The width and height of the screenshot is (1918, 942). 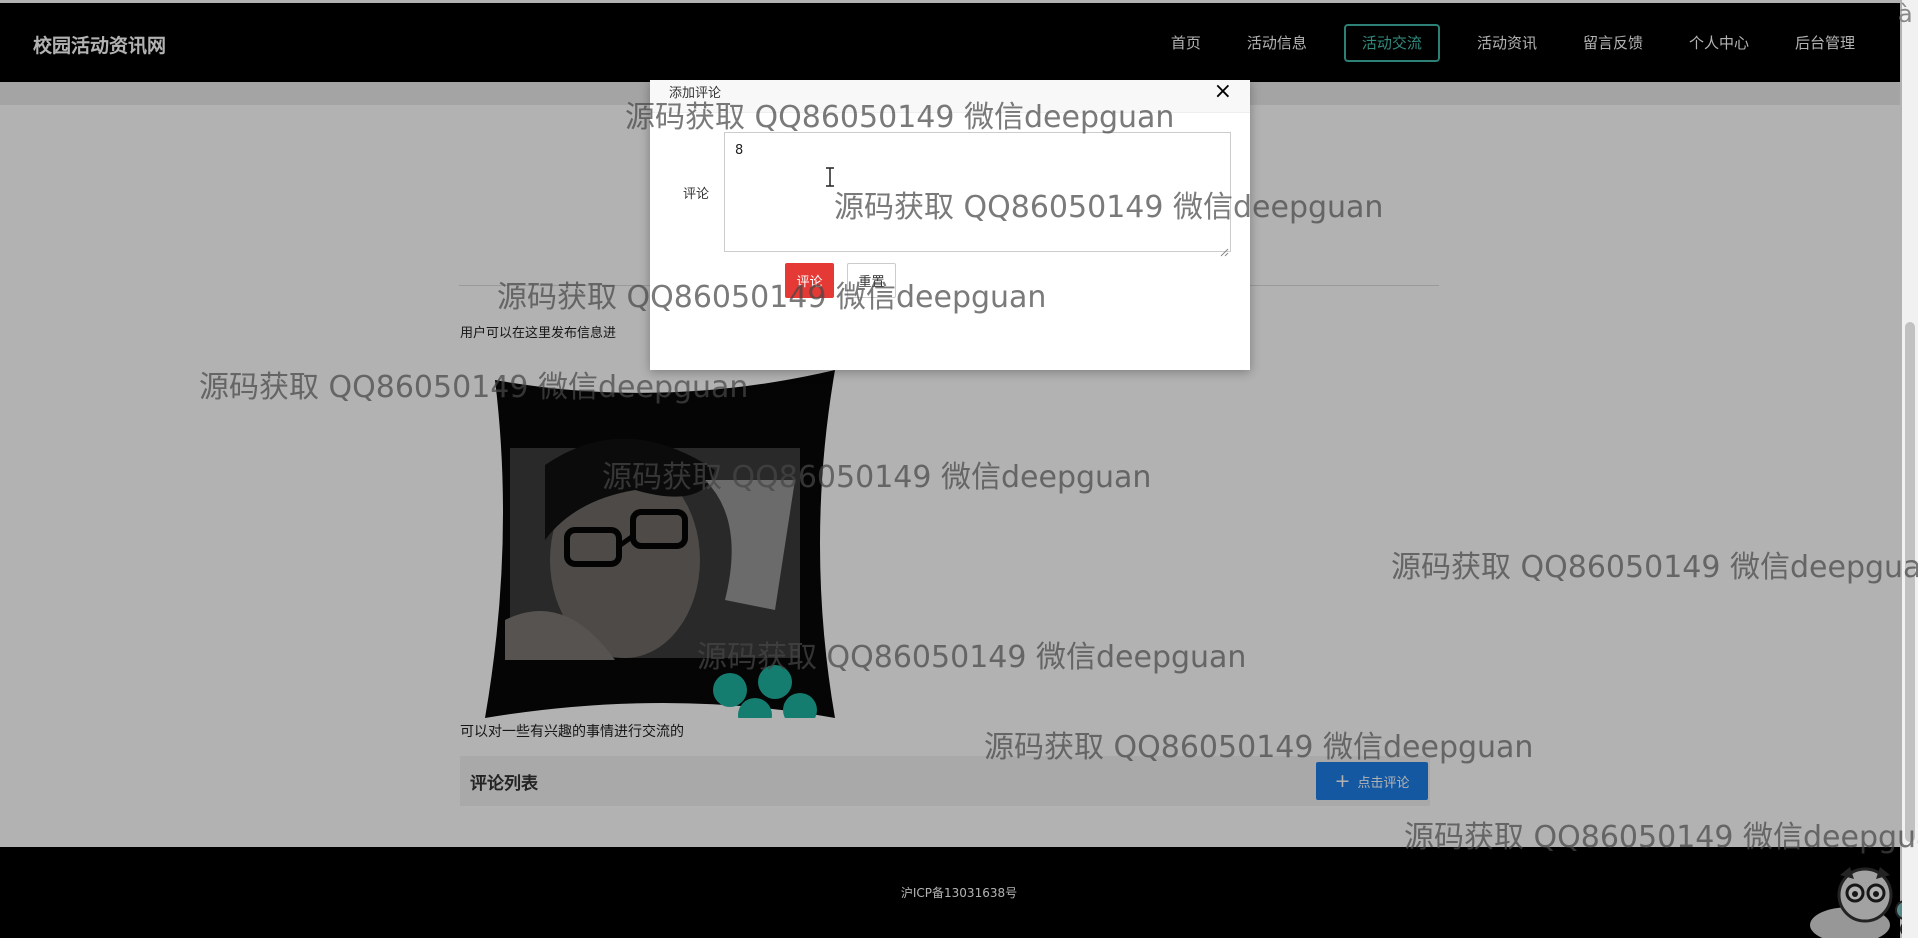 I want to click on corner-glyph: à, so click(x=1905, y=14).